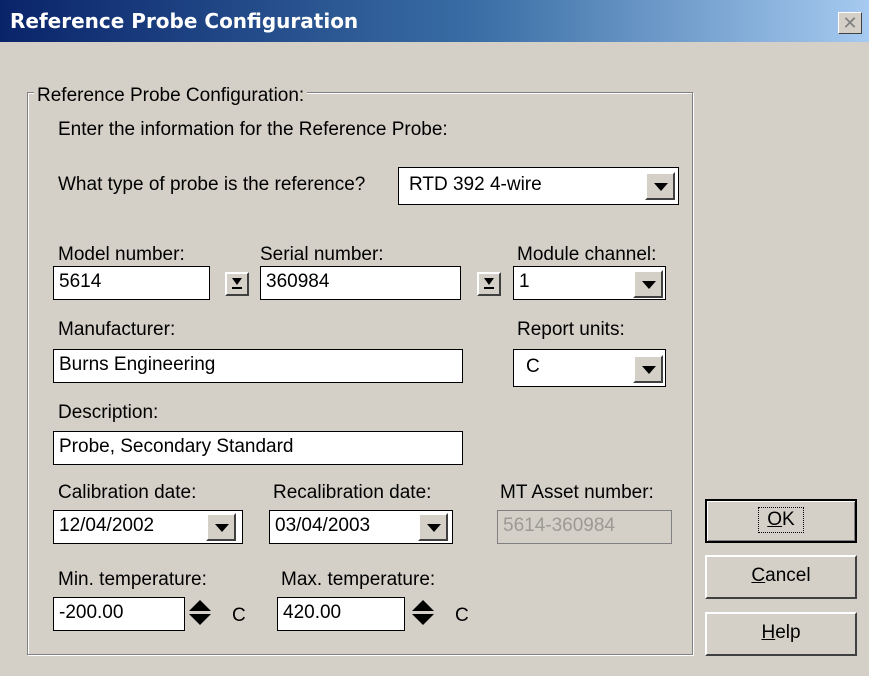 This screenshot has width=869, height=676. What do you see at coordinates (788, 575) in the screenshot?
I see `cancel-label: ancel` at bounding box center [788, 575].